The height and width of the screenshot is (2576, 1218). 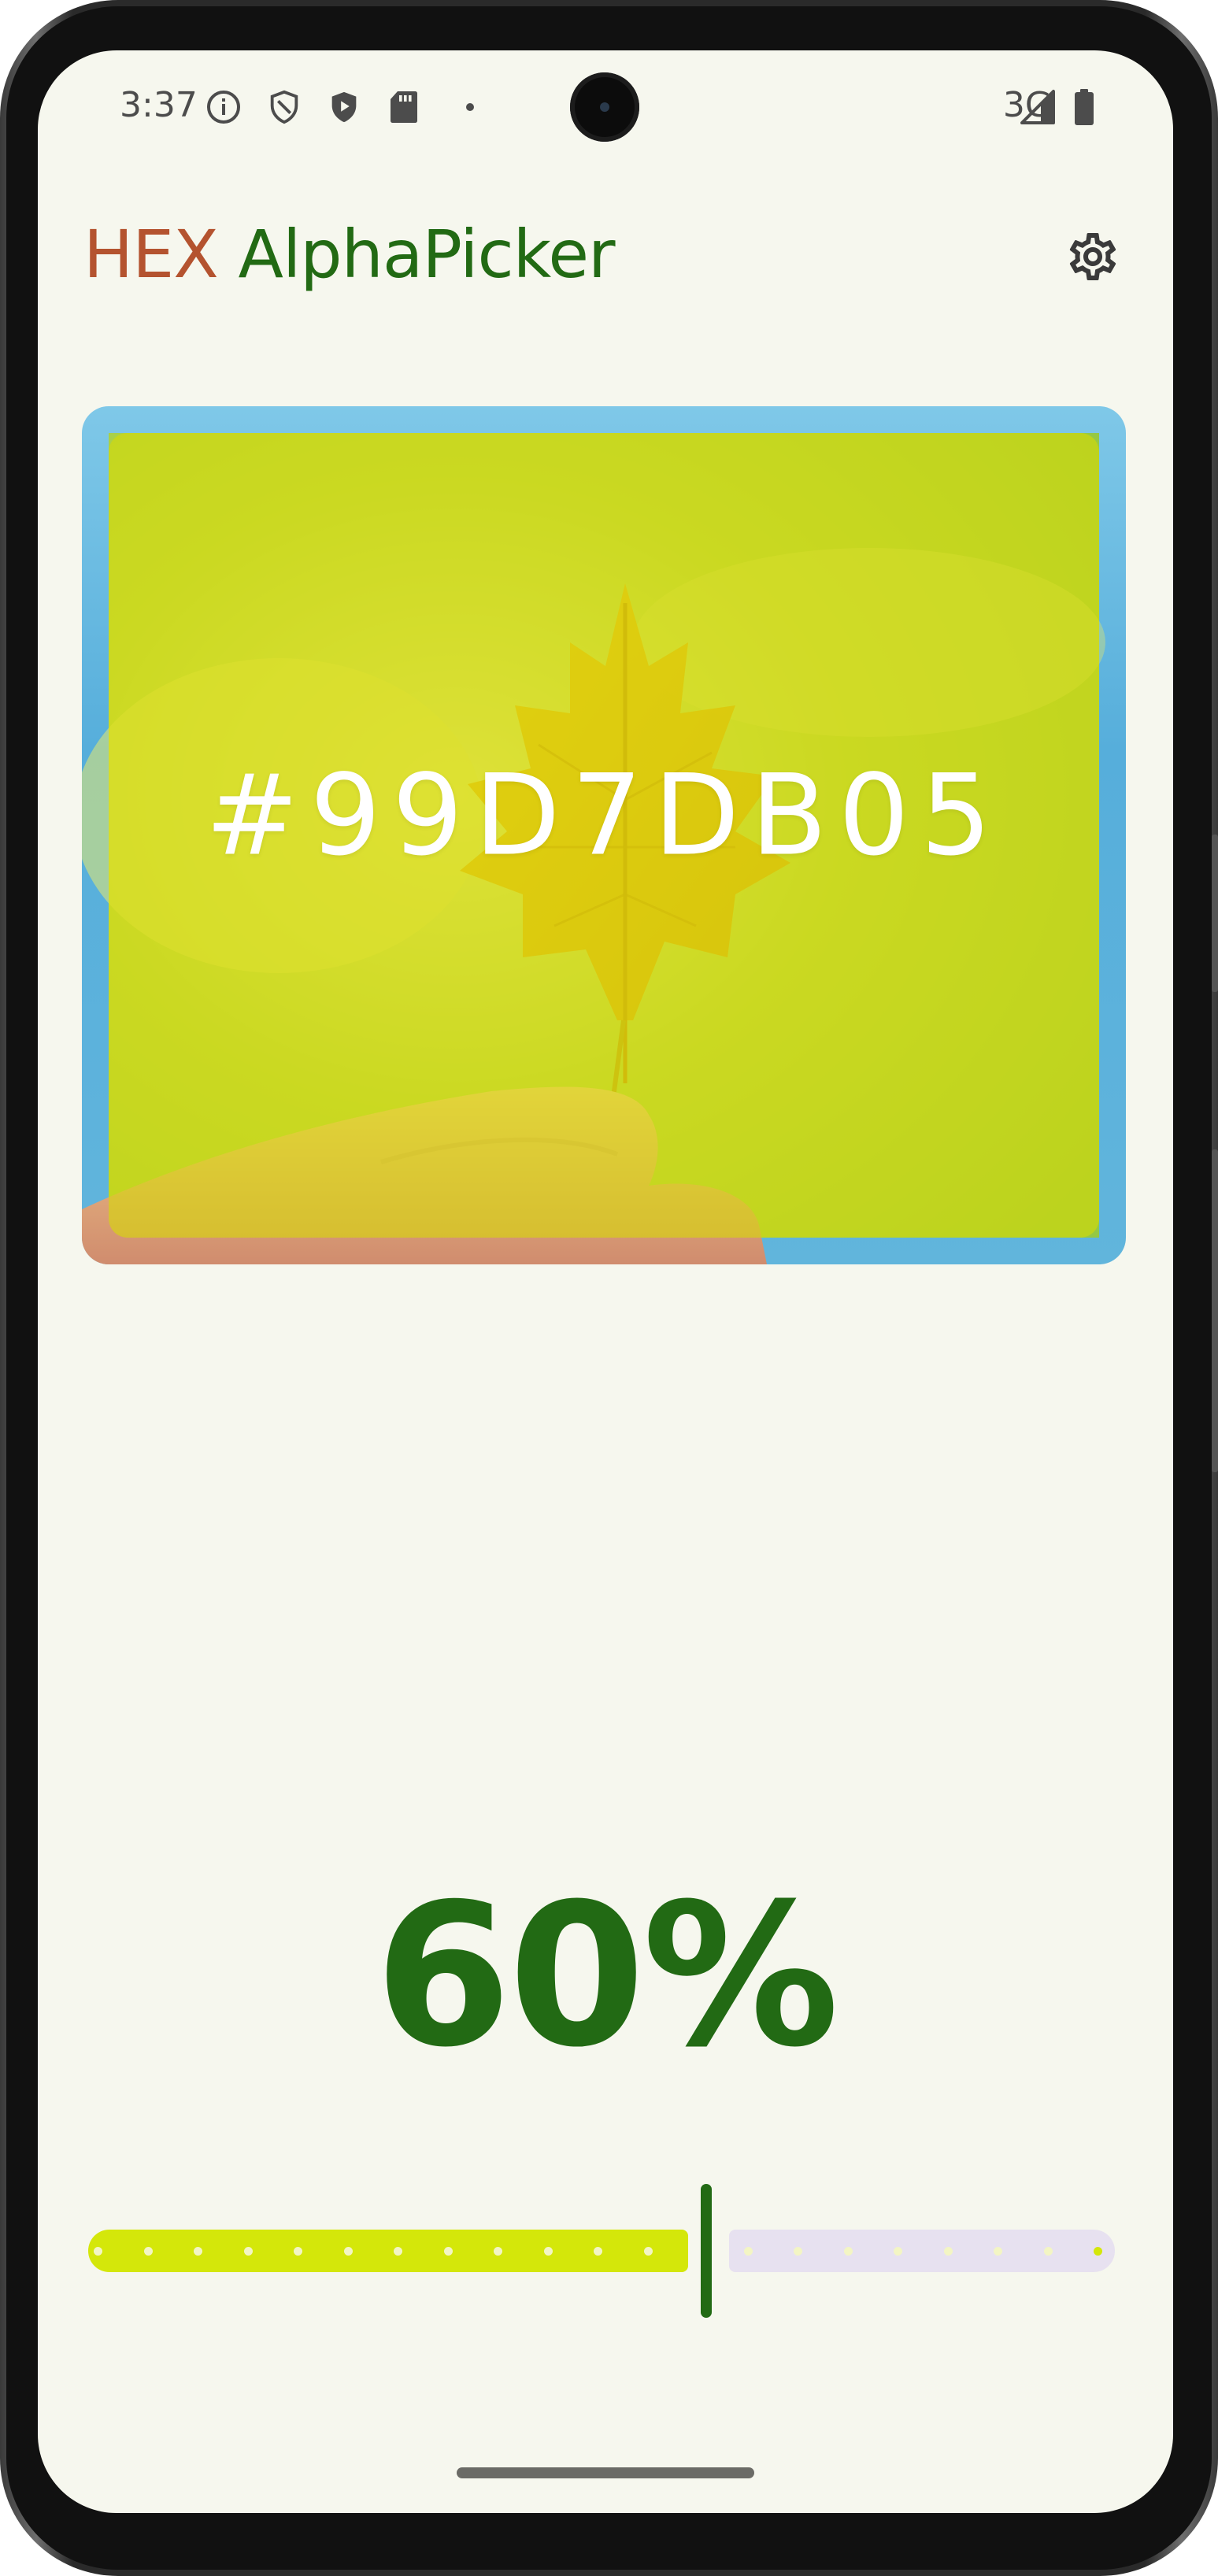 I want to click on settings-button, so click(x=1093, y=258).